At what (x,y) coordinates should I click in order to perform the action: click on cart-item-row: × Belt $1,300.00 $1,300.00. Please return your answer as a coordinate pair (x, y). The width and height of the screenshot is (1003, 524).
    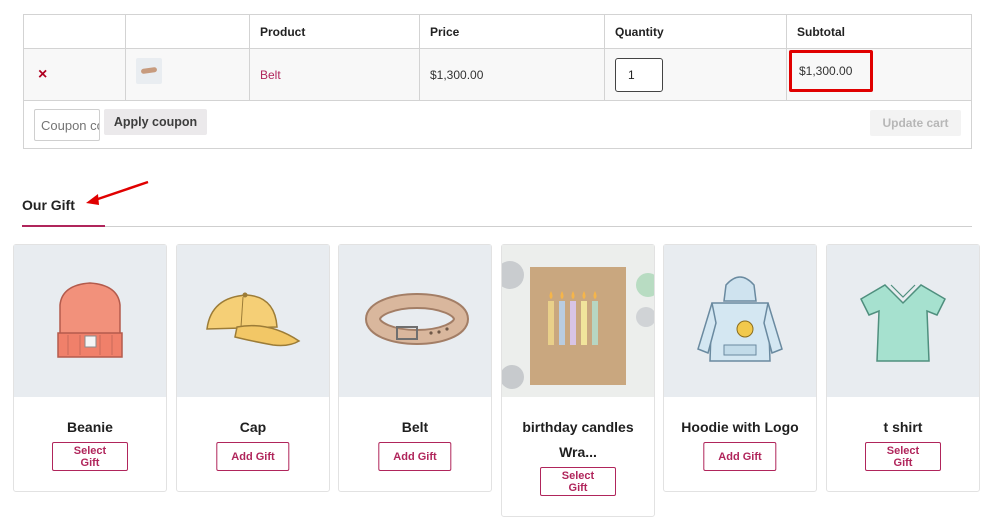
    Looking at the image, I should click on (497, 75).